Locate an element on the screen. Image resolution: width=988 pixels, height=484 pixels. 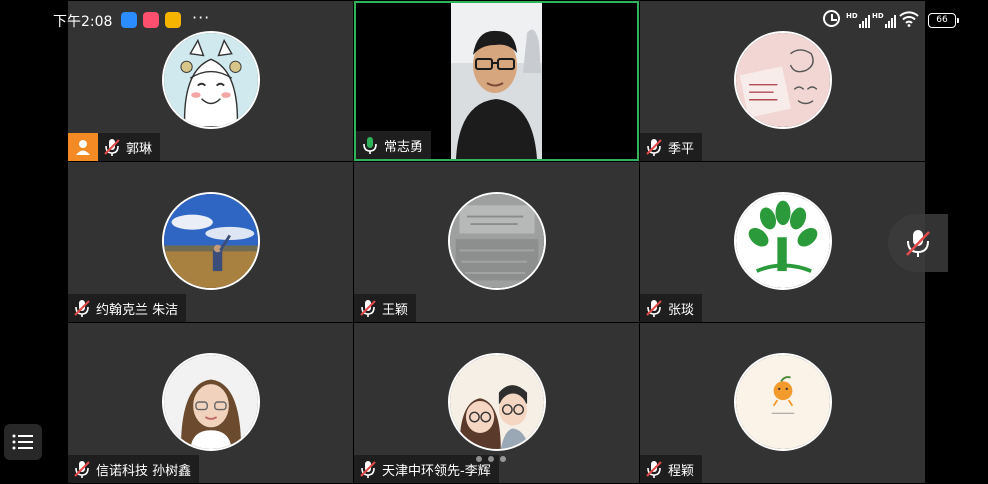
list-menu-icon is located at coordinates (22, 442).